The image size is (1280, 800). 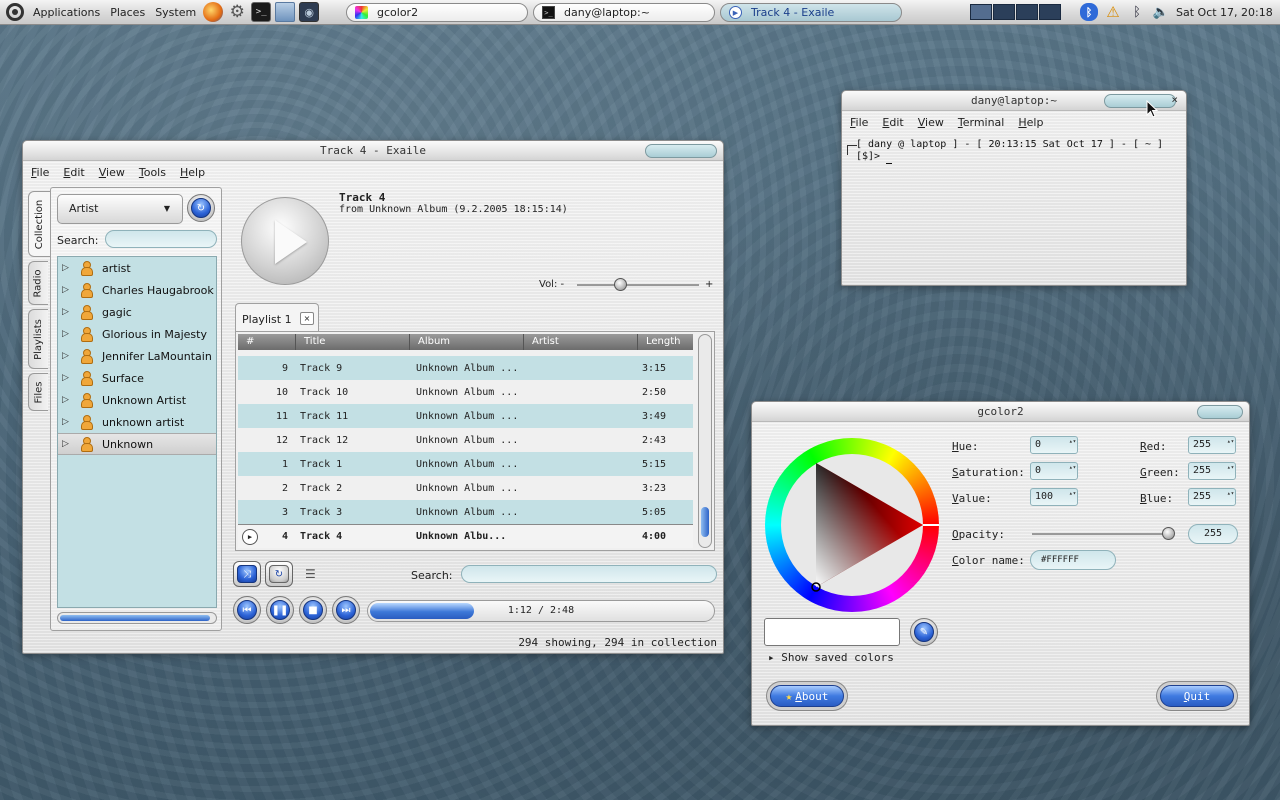 I want to click on clock: Sat Oct 17, 20:18, so click(x=1224, y=12).